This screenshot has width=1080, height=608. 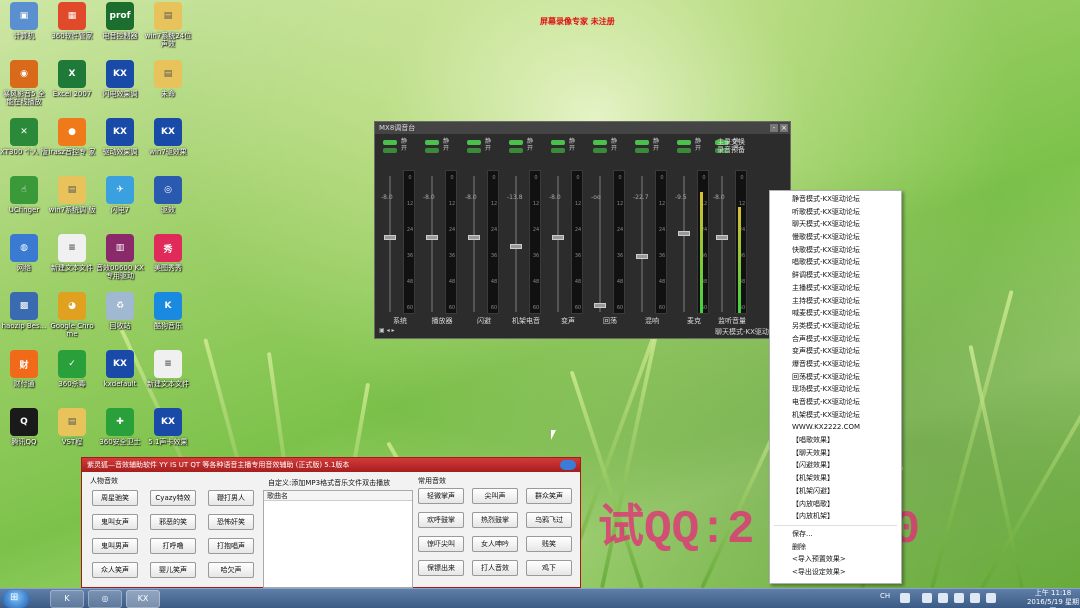 I want to click on menu-item: 听歌模式-KX驱动论坛, so click(x=835, y=212).